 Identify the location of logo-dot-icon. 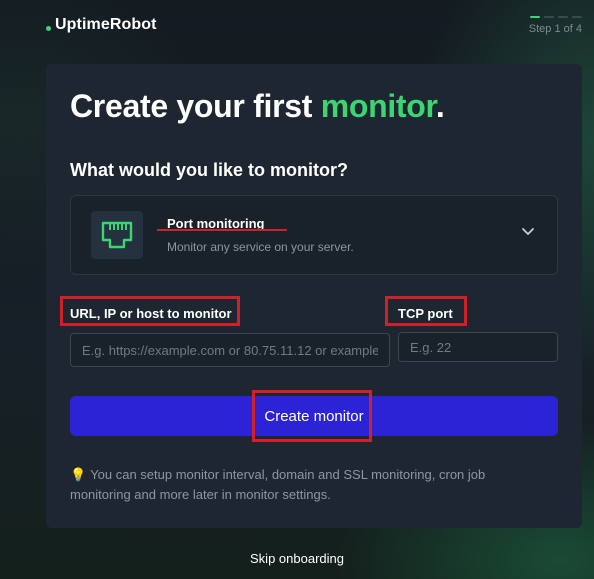
(48, 28).